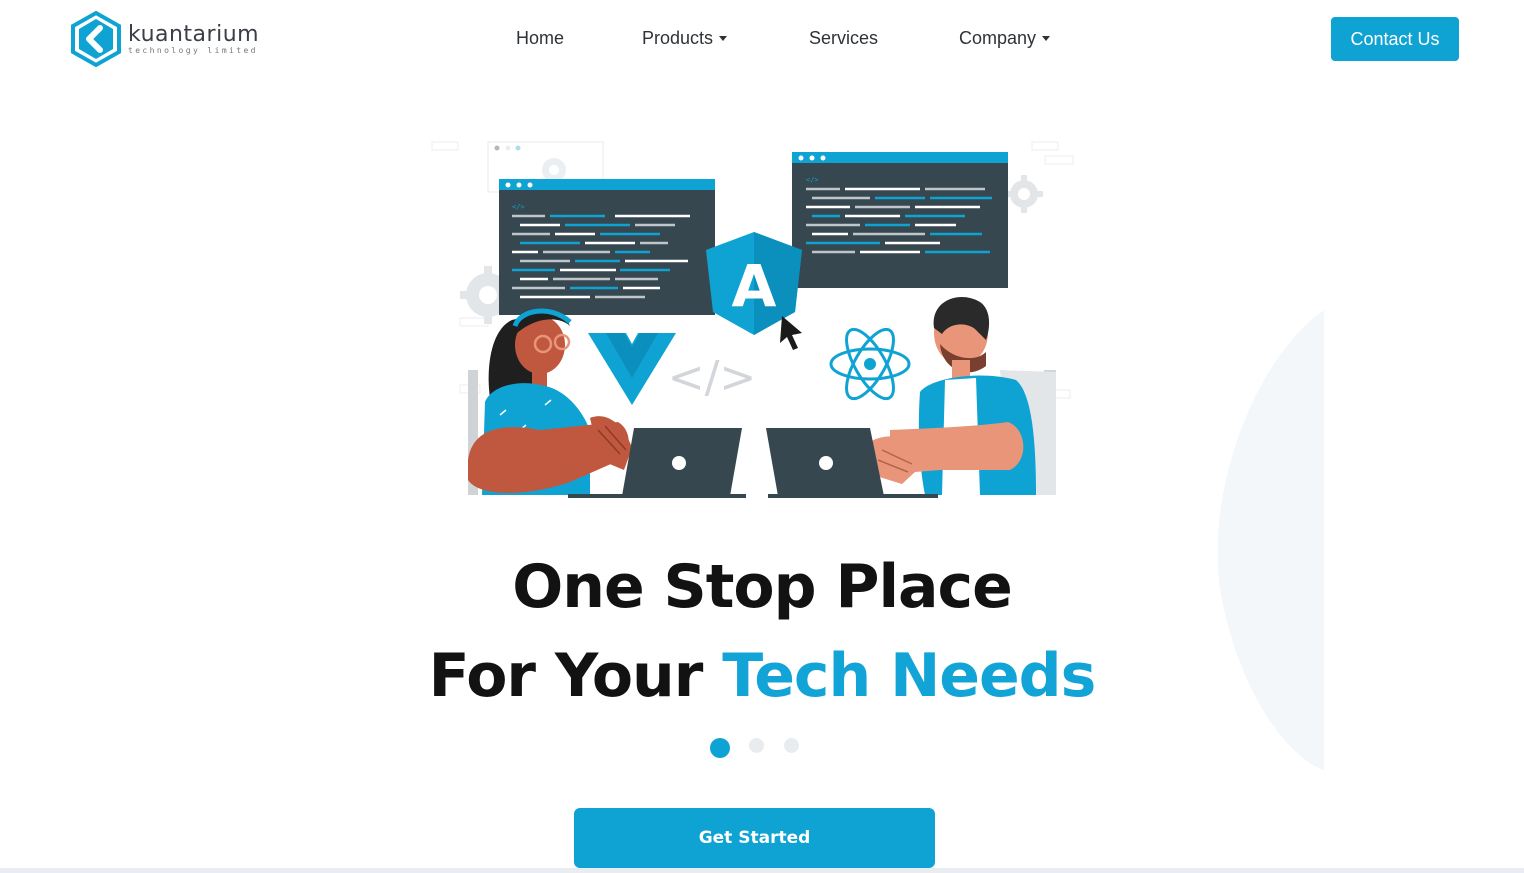 This screenshot has width=1524, height=873. I want to click on svg-text: A, so click(754, 286).